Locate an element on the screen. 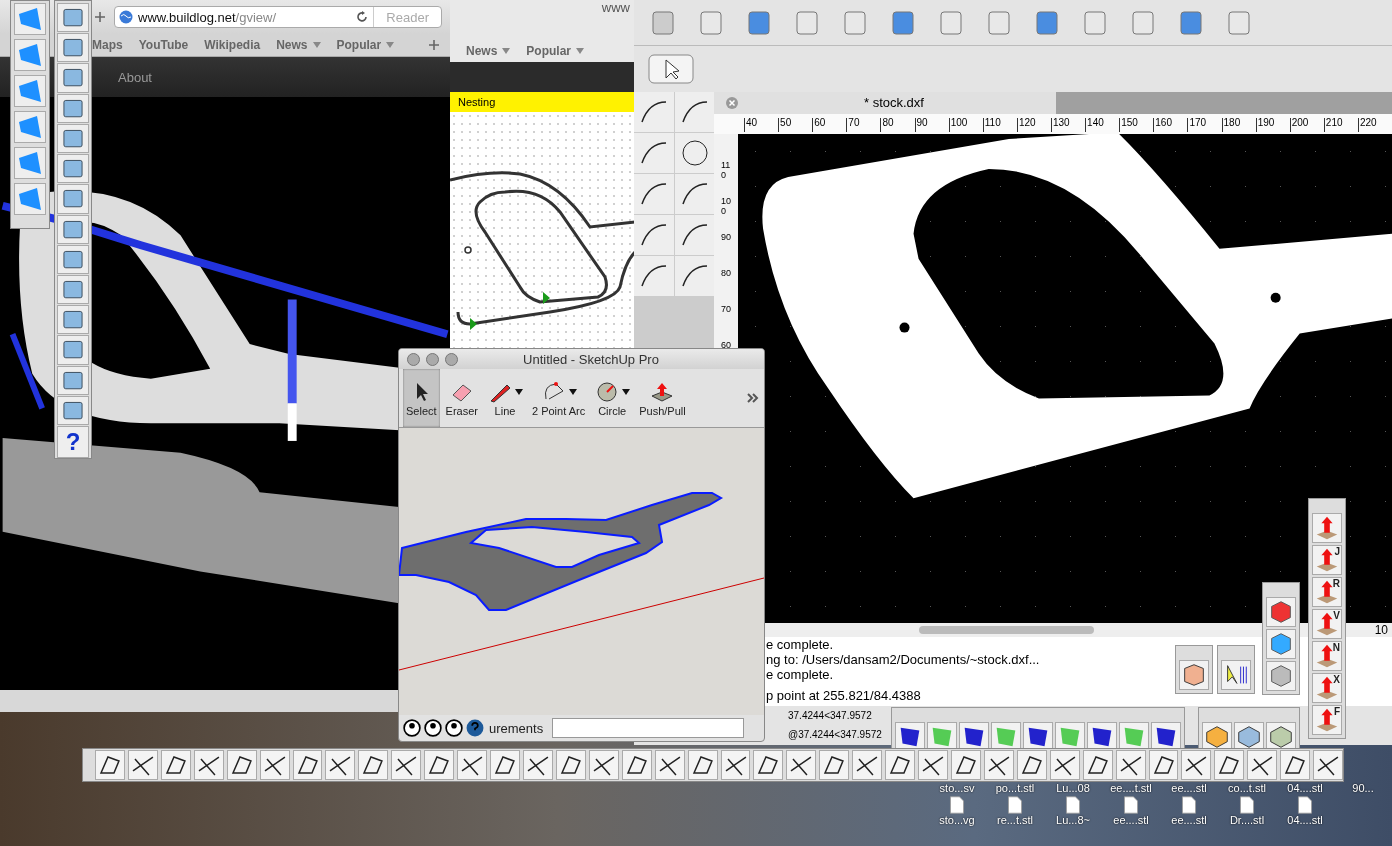 This screenshot has width=1392, height=846. close-icon is located at coordinates (732, 102).